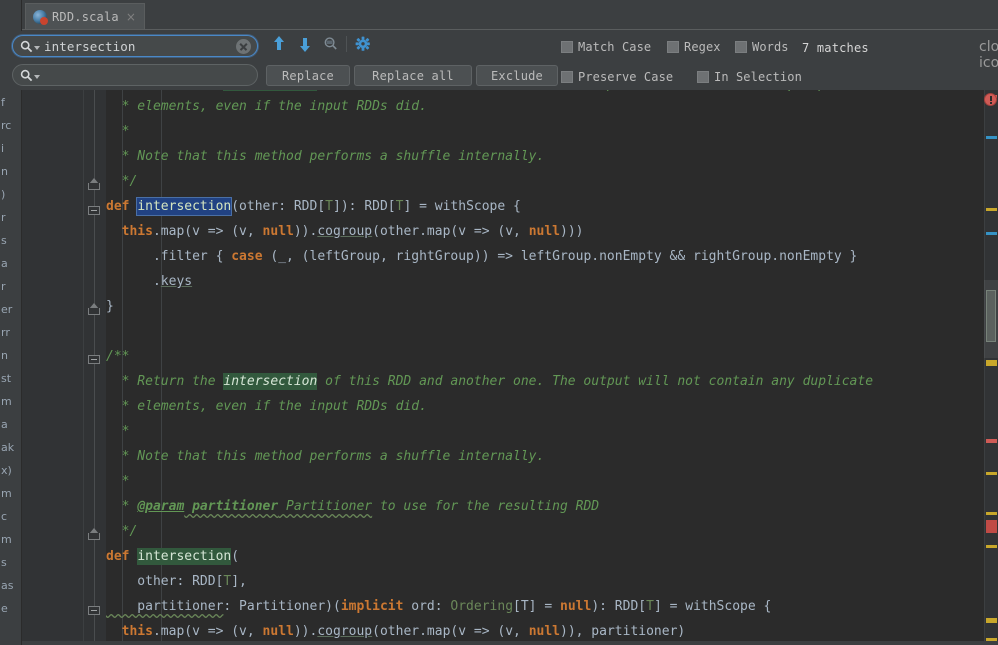  I want to click on code-token: )), partitioner), so click(623, 631).